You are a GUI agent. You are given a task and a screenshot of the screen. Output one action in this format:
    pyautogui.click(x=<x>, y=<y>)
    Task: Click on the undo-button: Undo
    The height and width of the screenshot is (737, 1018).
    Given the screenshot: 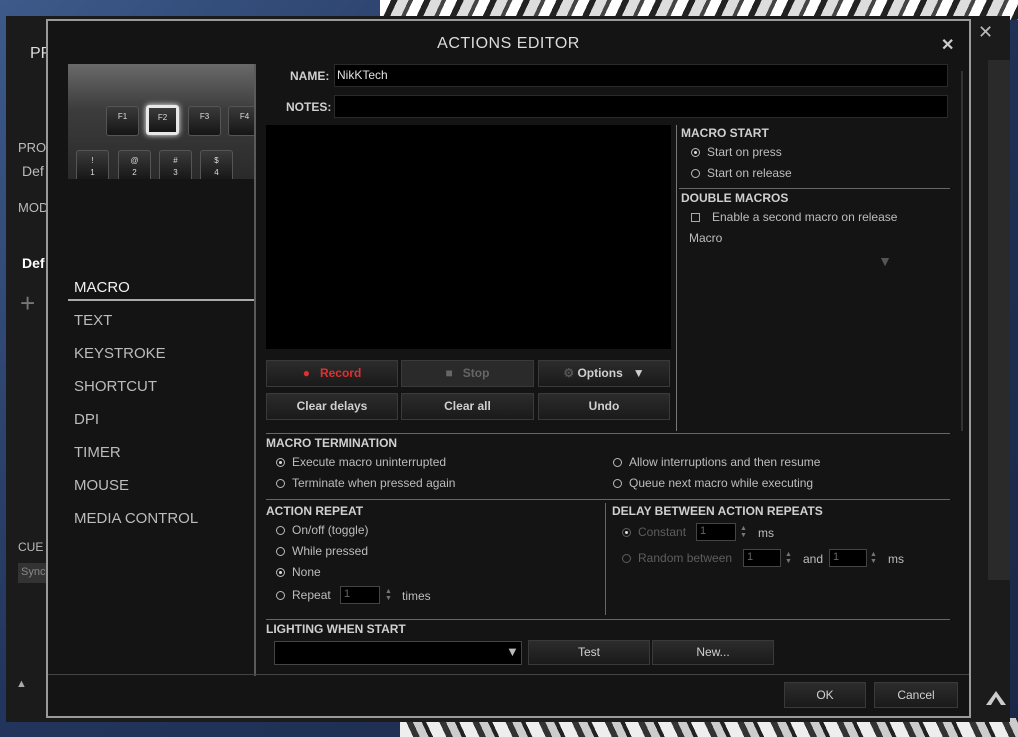 What is the action you would take?
    pyautogui.click(x=604, y=406)
    